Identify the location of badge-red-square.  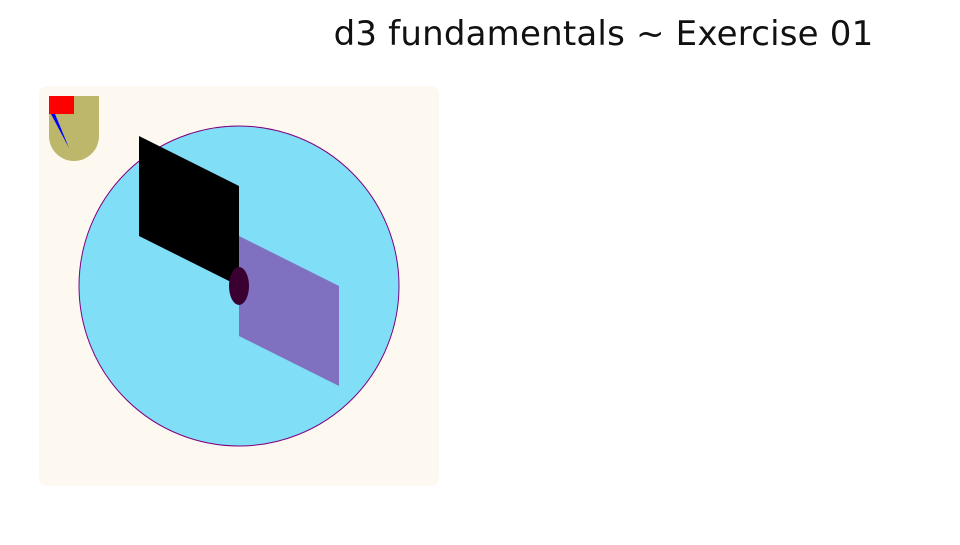
(61, 105).